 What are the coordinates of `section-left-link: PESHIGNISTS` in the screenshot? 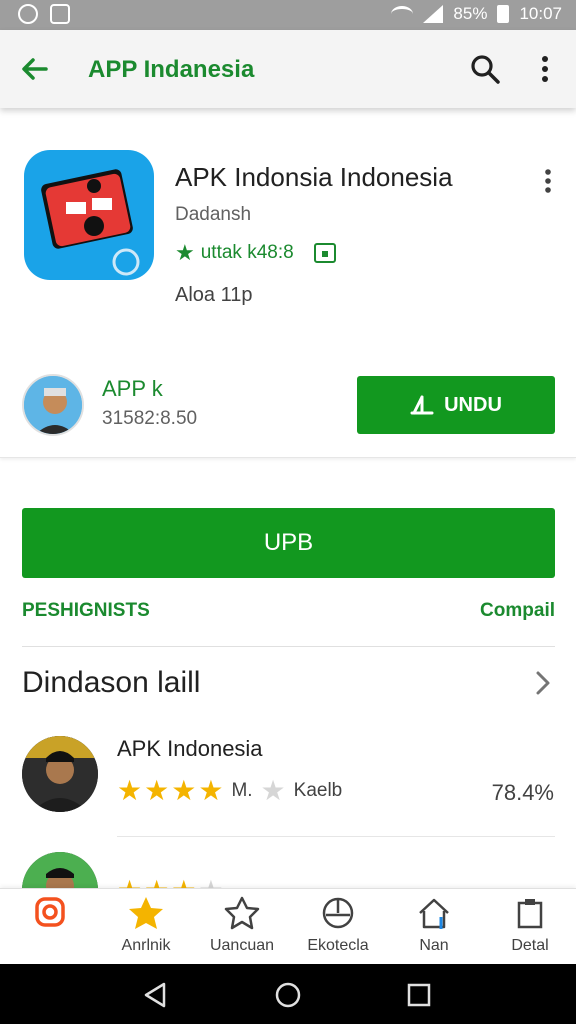 It's located at (86, 611).